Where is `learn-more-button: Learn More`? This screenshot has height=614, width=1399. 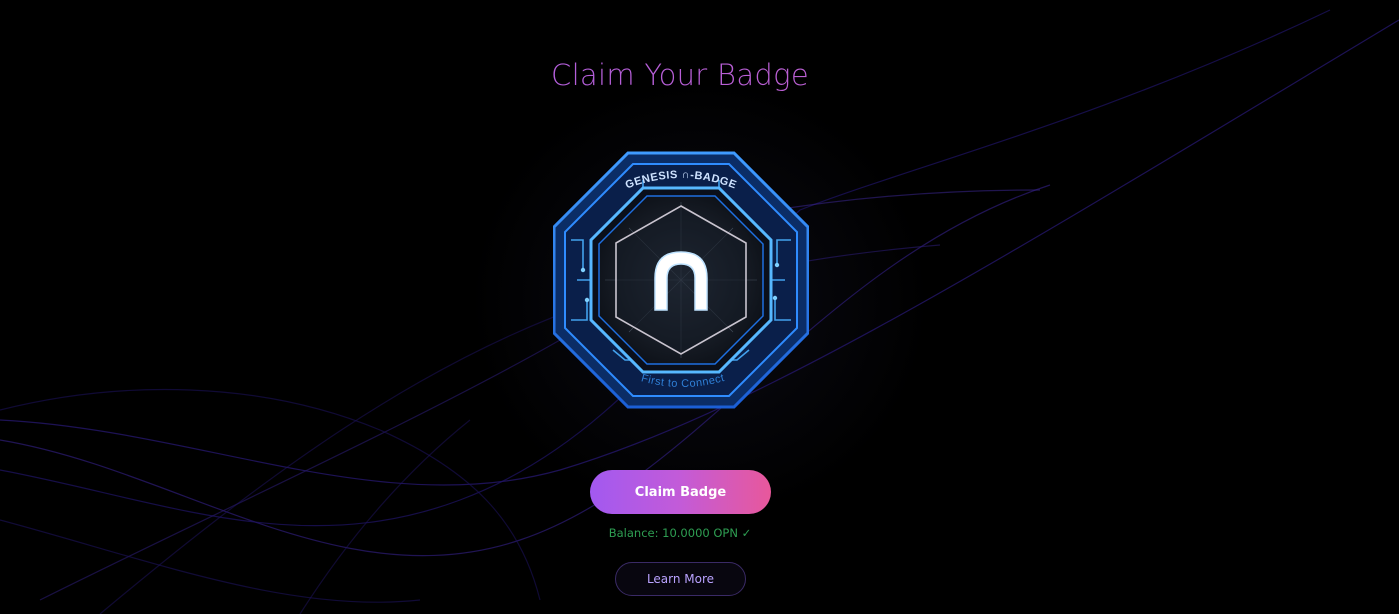 learn-more-button: Learn More is located at coordinates (680, 579).